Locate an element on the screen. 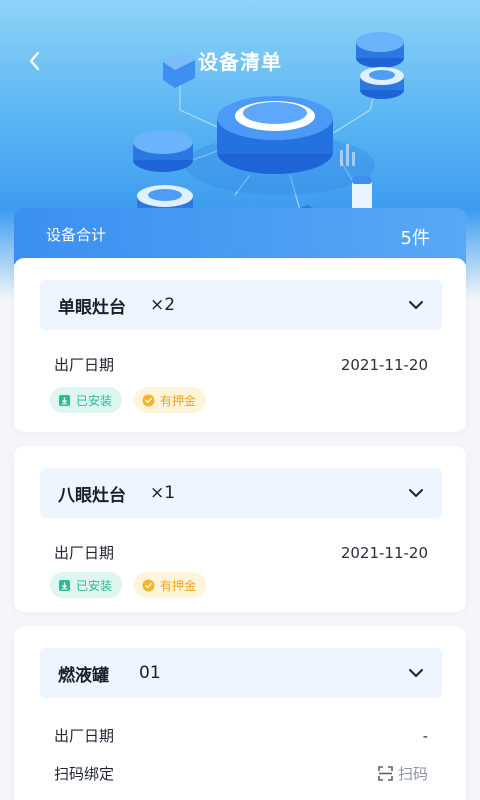  scan-bind-row: 扫码绑定 扫码 is located at coordinates (241, 773).